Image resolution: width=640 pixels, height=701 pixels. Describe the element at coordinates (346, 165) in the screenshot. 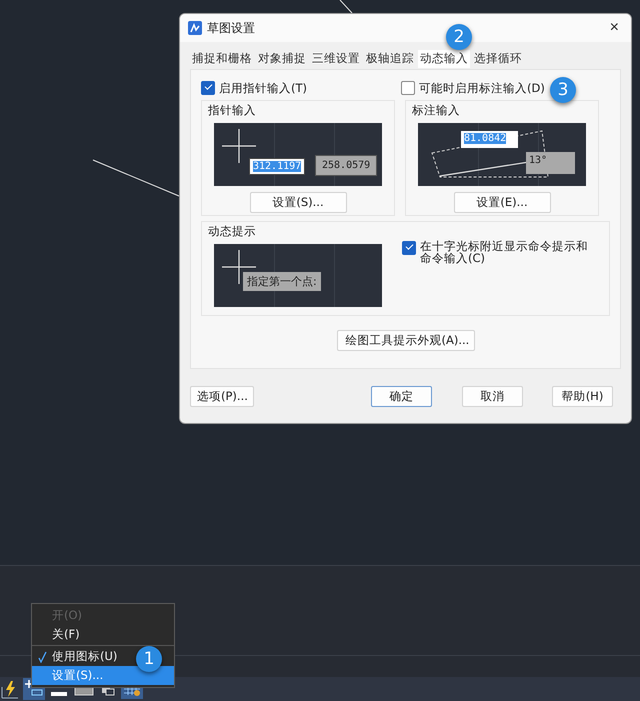

I see `preview-value: 258.0579` at that location.